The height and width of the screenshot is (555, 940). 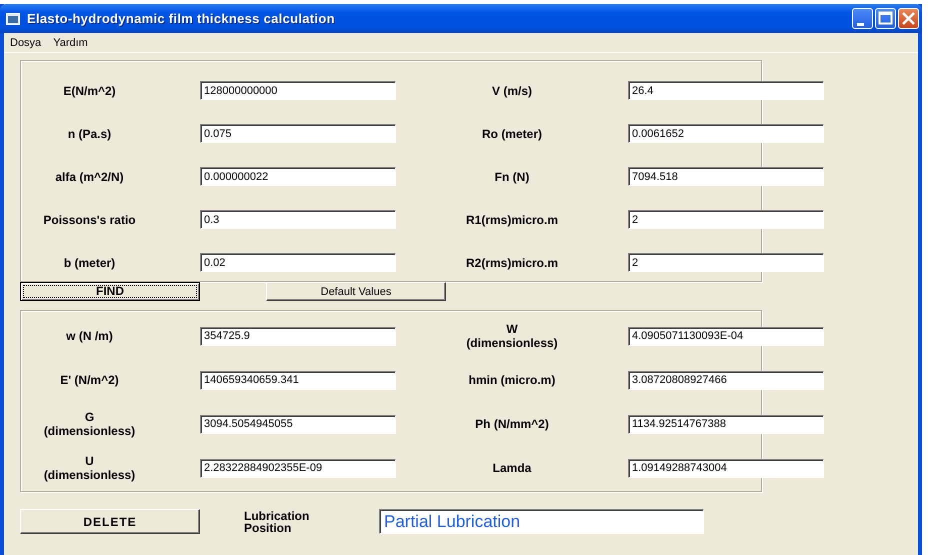 What do you see at coordinates (512, 336) in the screenshot?
I see `field-label: W (dimensionless)` at bounding box center [512, 336].